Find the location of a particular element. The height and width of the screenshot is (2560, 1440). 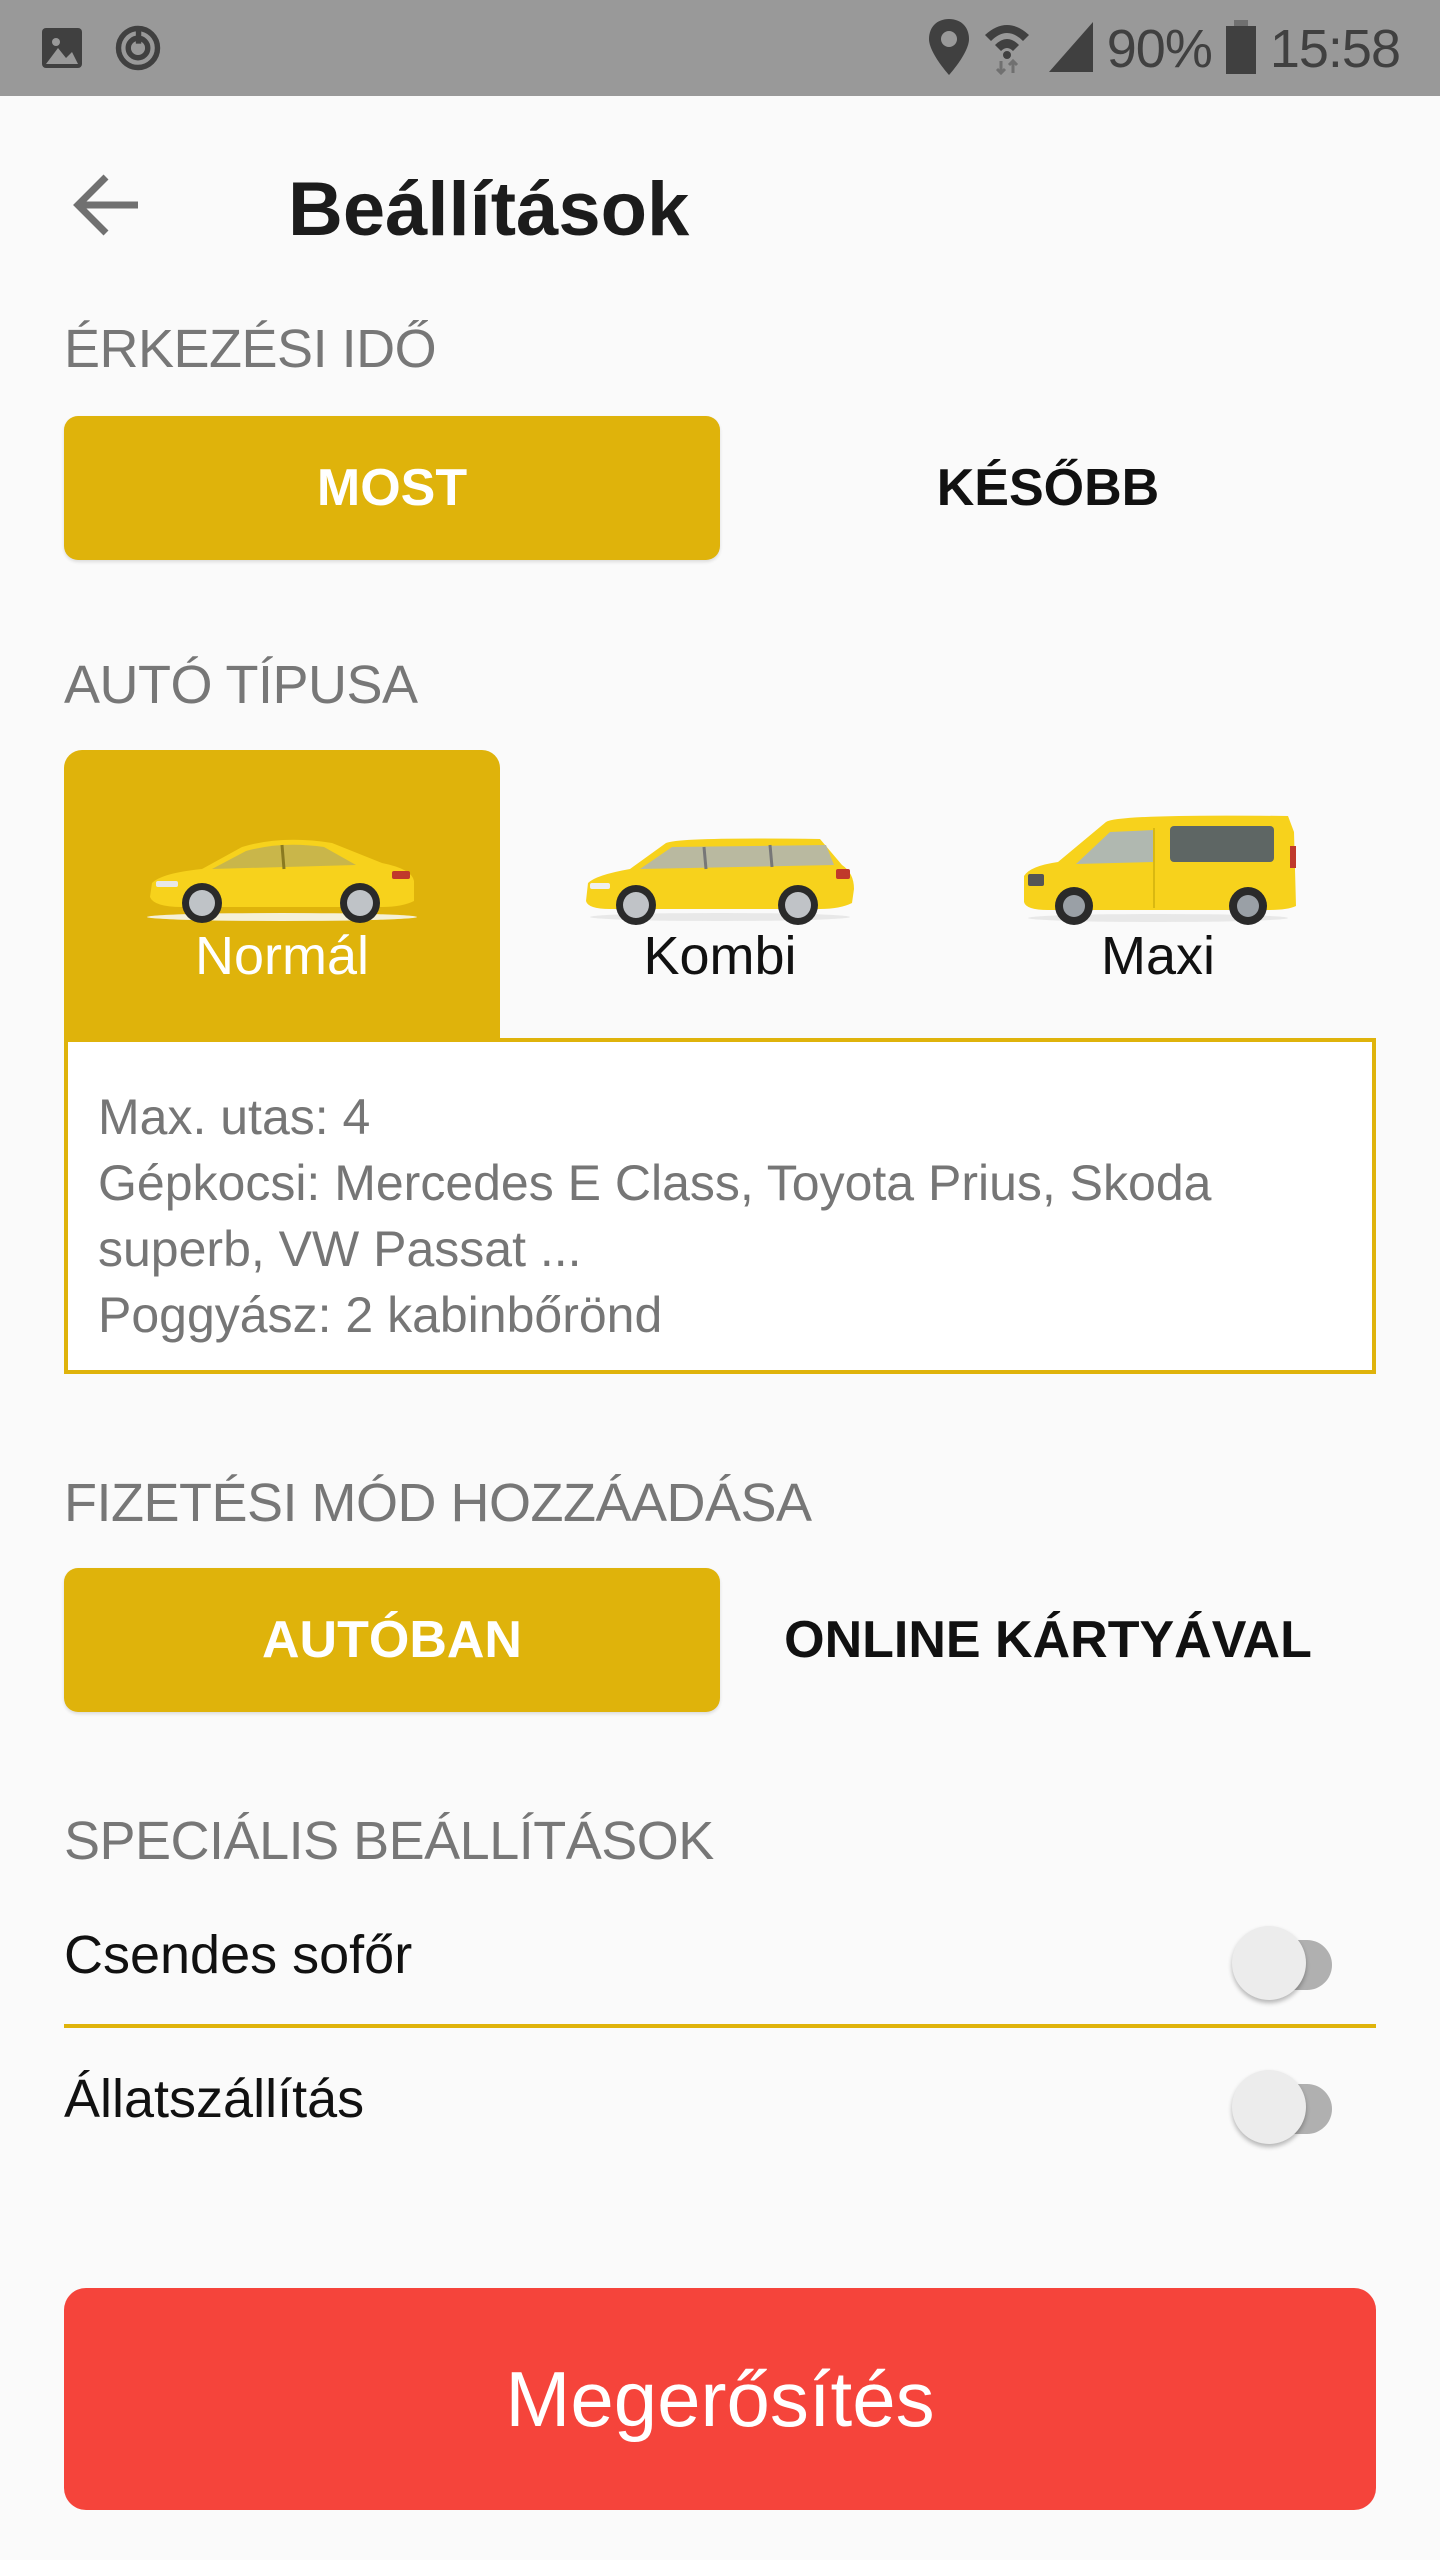

wifi-icon is located at coordinates (1007, 49).